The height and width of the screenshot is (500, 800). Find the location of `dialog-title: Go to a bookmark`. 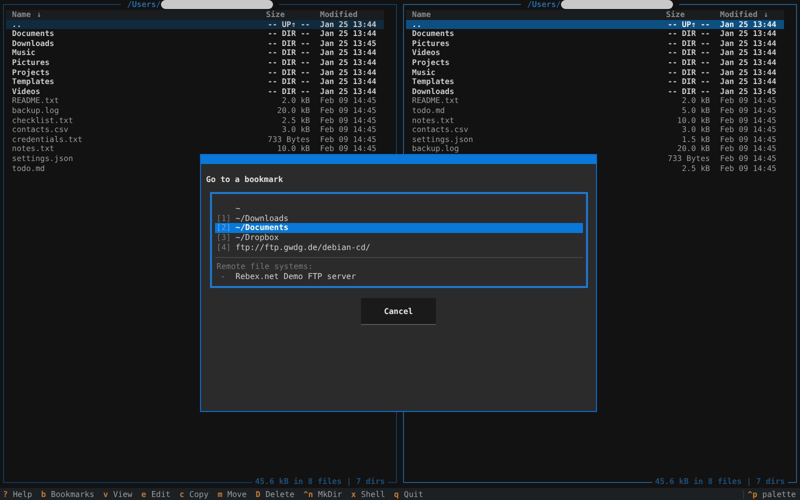

dialog-title: Go to a bookmark is located at coordinates (244, 180).